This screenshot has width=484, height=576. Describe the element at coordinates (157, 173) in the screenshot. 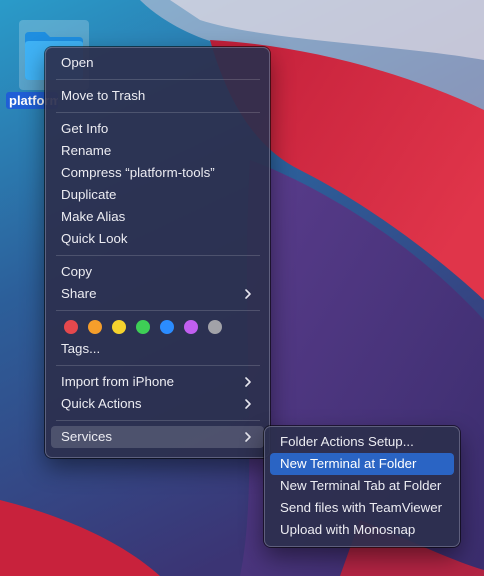

I see `menu-item-compress: Compress “platform-tools”` at that location.